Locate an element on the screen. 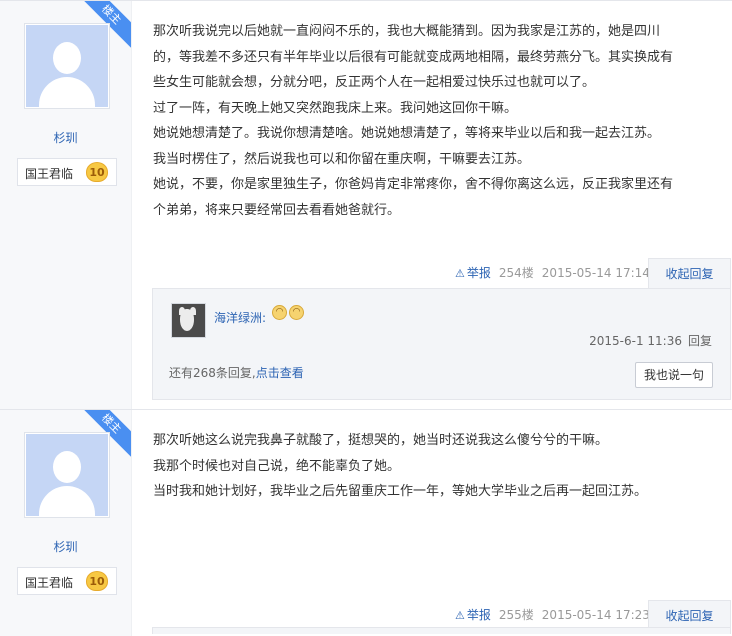 Image resolution: width=732 pixels, height=636 pixels. warning-triangle-icon: ⚠ is located at coordinates (460, 273).